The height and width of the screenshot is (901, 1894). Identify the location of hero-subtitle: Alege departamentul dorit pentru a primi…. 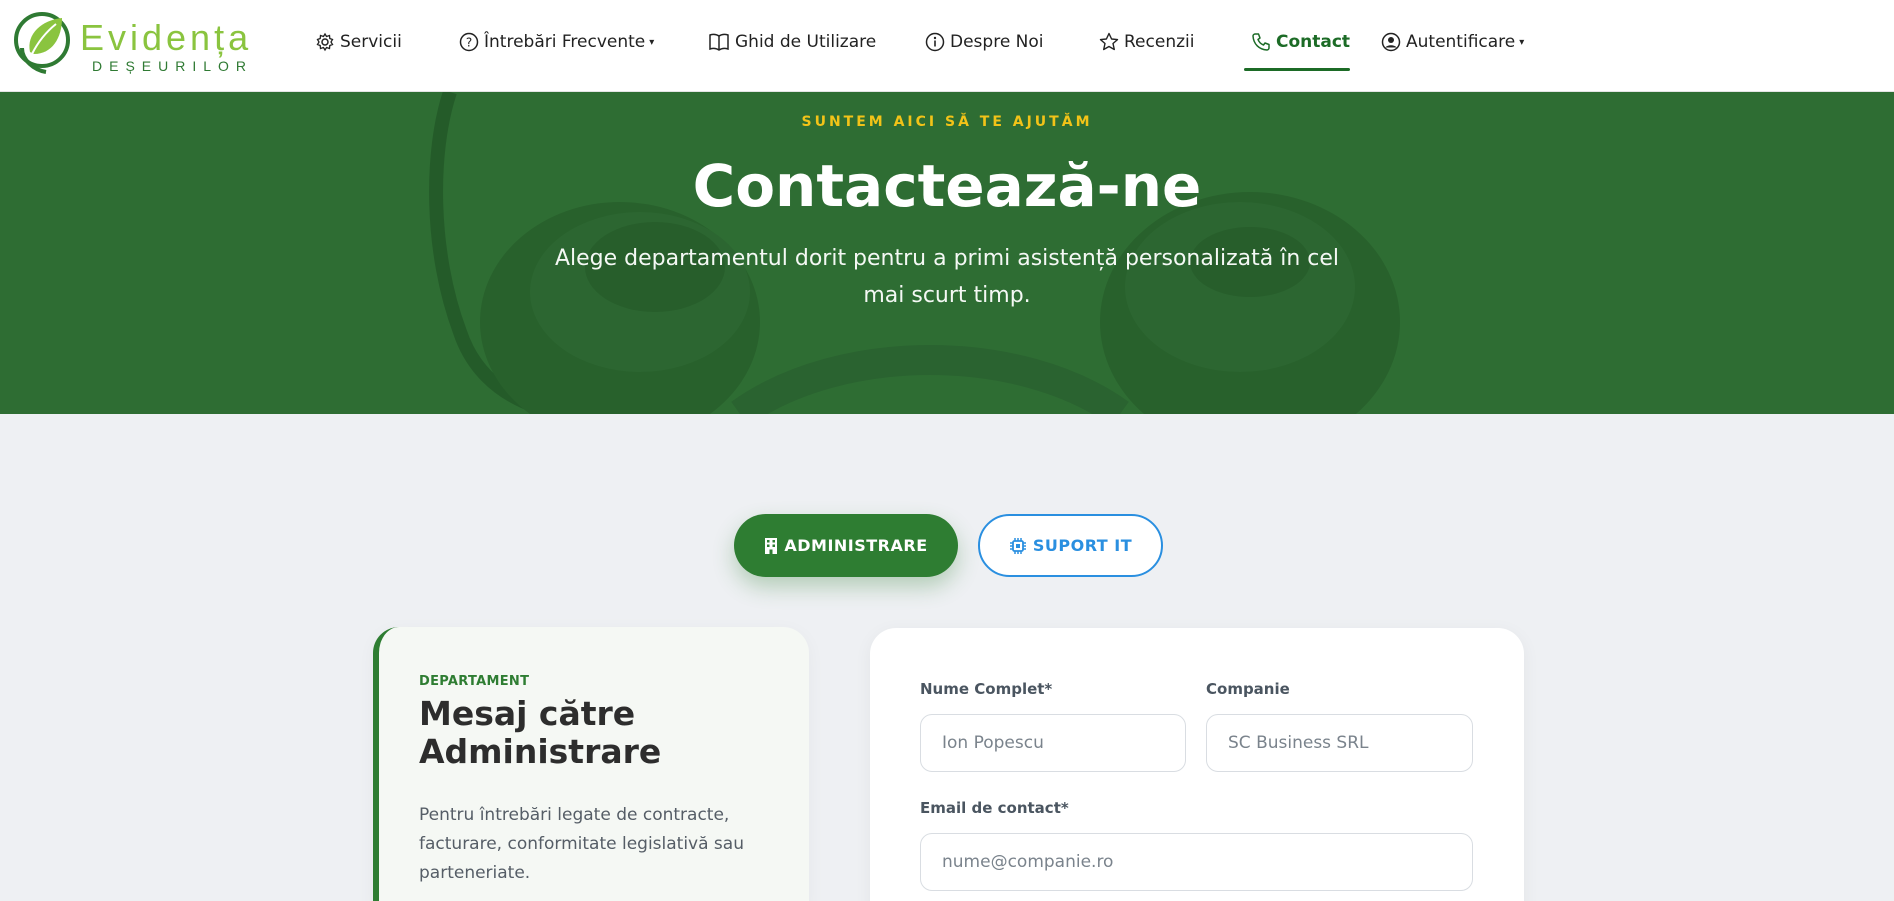
(947, 277).